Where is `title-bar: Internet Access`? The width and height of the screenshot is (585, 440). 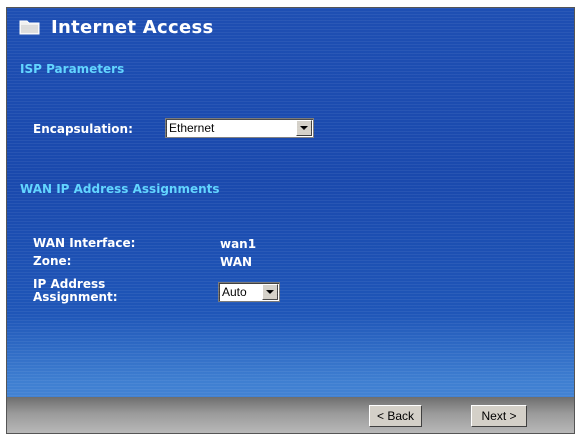 title-bar: Internet Access is located at coordinates (116, 27).